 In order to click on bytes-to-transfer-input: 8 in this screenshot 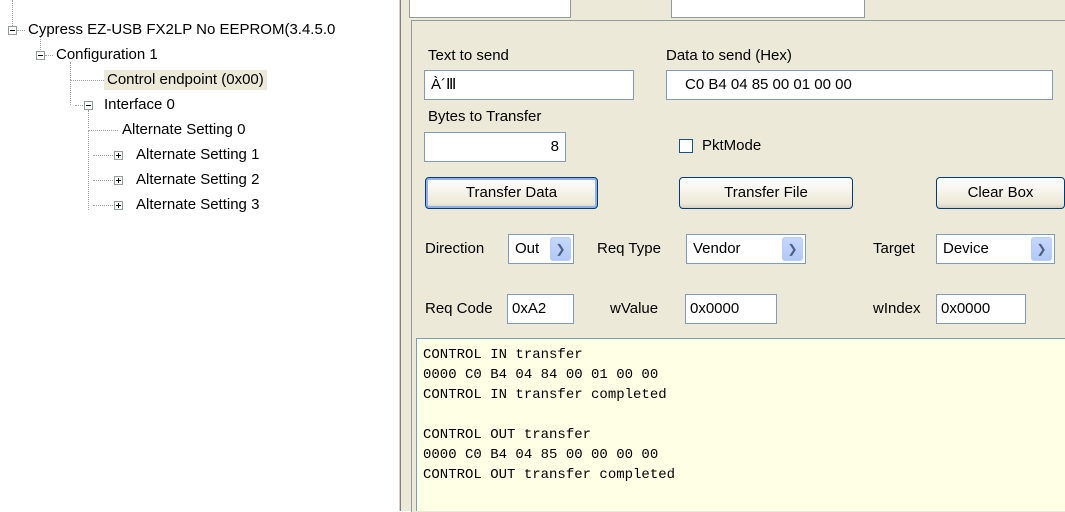, I will do `click(495, 147)`.